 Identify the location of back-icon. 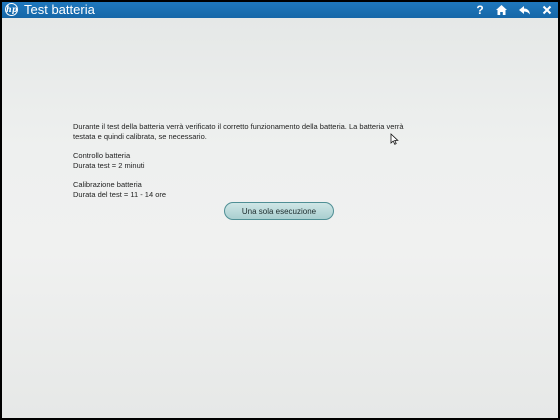
(524, 10).